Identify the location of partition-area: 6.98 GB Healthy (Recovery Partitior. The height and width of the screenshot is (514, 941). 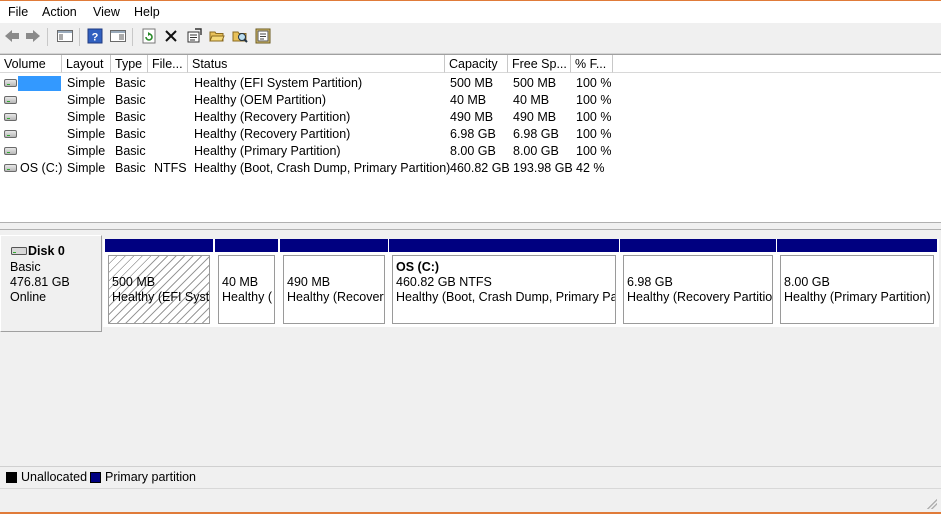
(698, 289).